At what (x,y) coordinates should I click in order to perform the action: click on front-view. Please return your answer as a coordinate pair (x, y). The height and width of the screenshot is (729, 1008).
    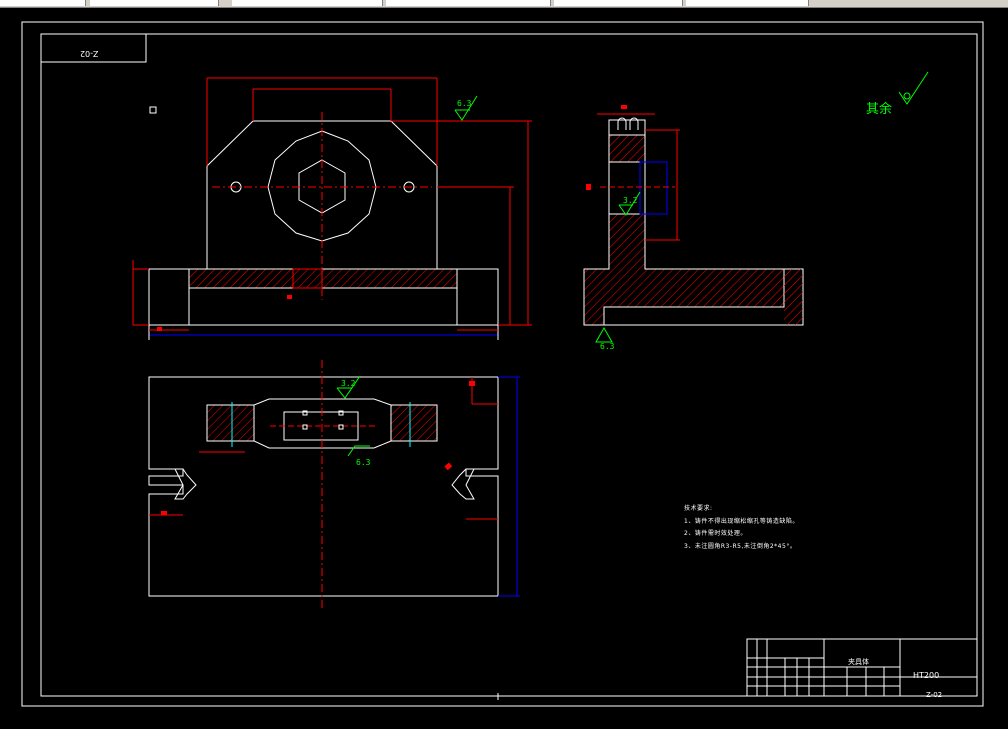
    Looking at the image, I should click on (332, 208).